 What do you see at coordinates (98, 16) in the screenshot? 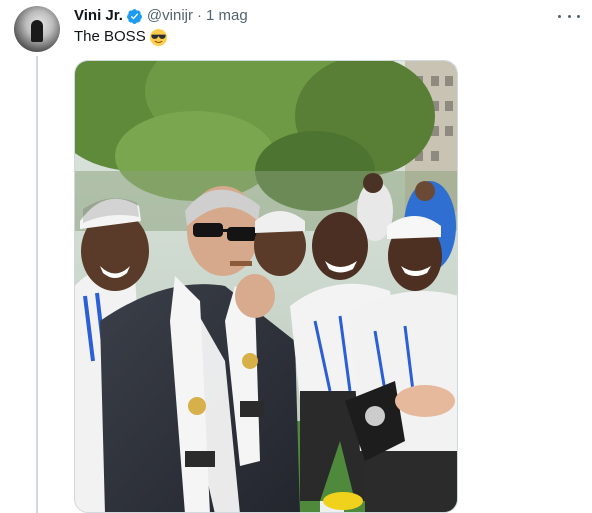
I see `author-name: Vini Jr.` at bounding box center [98, 16].